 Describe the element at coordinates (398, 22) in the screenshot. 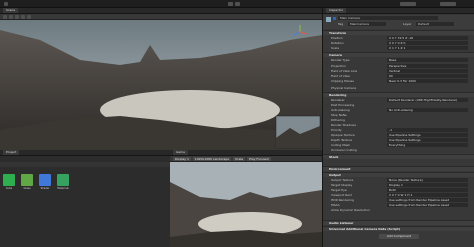

I see `object-header: Main Camera Tag MainCamera Layer Default` at that location.